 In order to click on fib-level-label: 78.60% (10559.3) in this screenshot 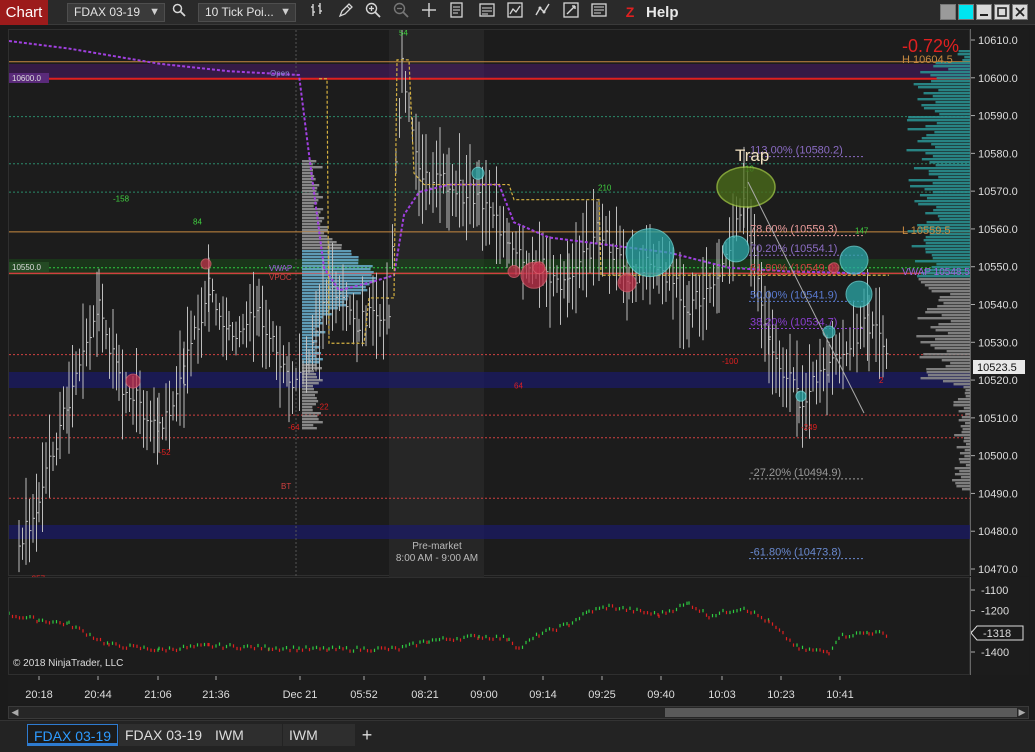, I will do `click(793, 230)`.